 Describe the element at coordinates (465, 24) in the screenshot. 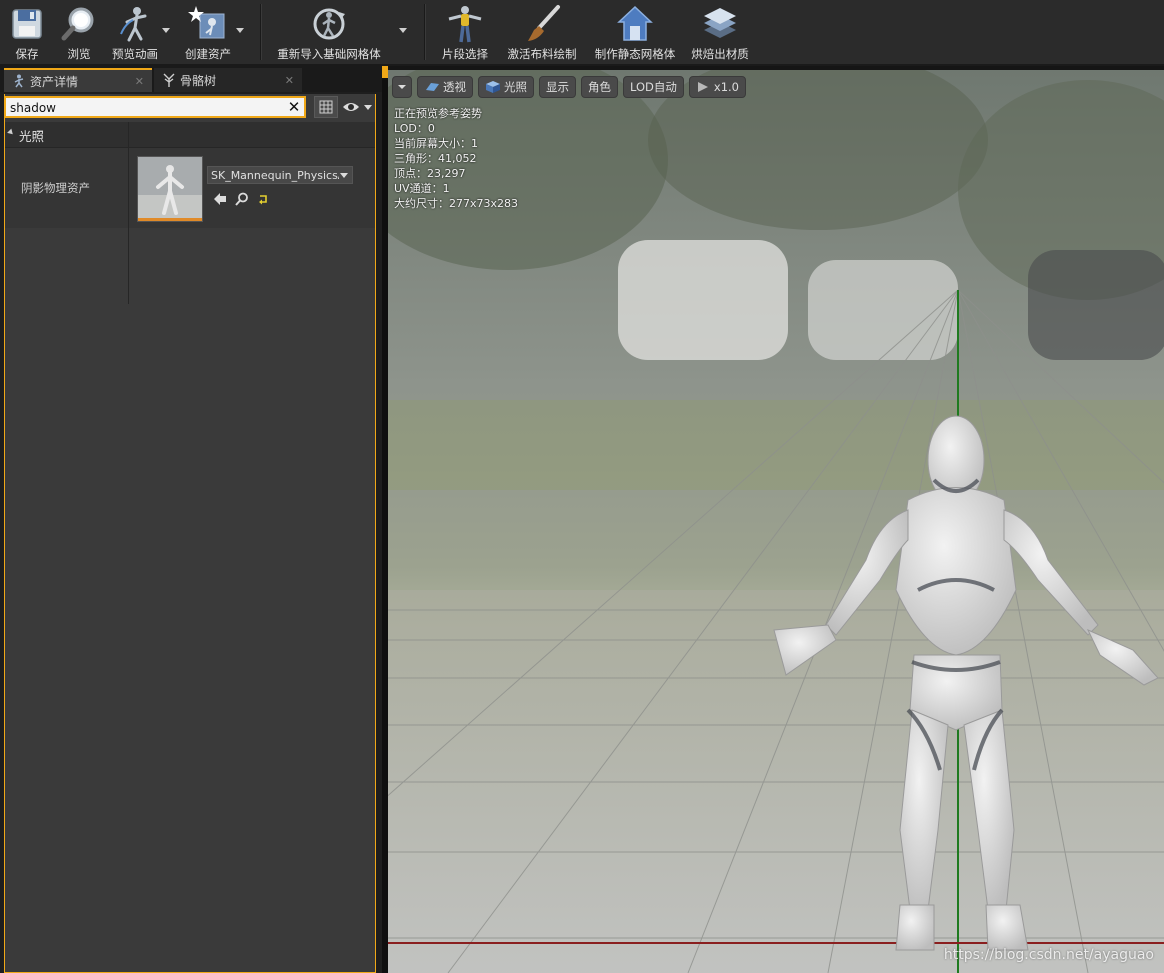

I see `mannequin-section-icon` at that location.